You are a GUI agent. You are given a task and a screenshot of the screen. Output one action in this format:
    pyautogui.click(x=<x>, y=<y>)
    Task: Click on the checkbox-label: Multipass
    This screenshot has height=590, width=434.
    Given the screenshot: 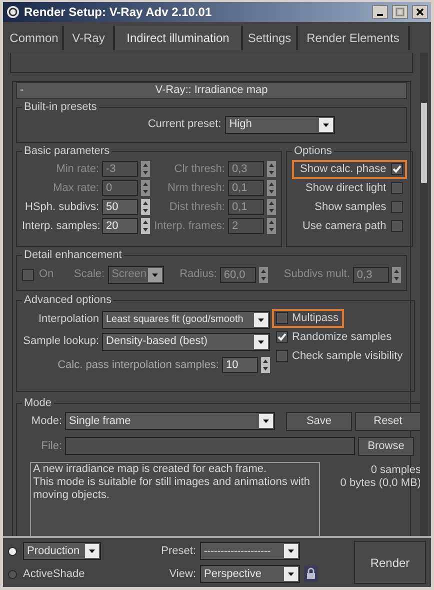 What is the action you would take?
    pyautogui.click(x=315, y=318)
    